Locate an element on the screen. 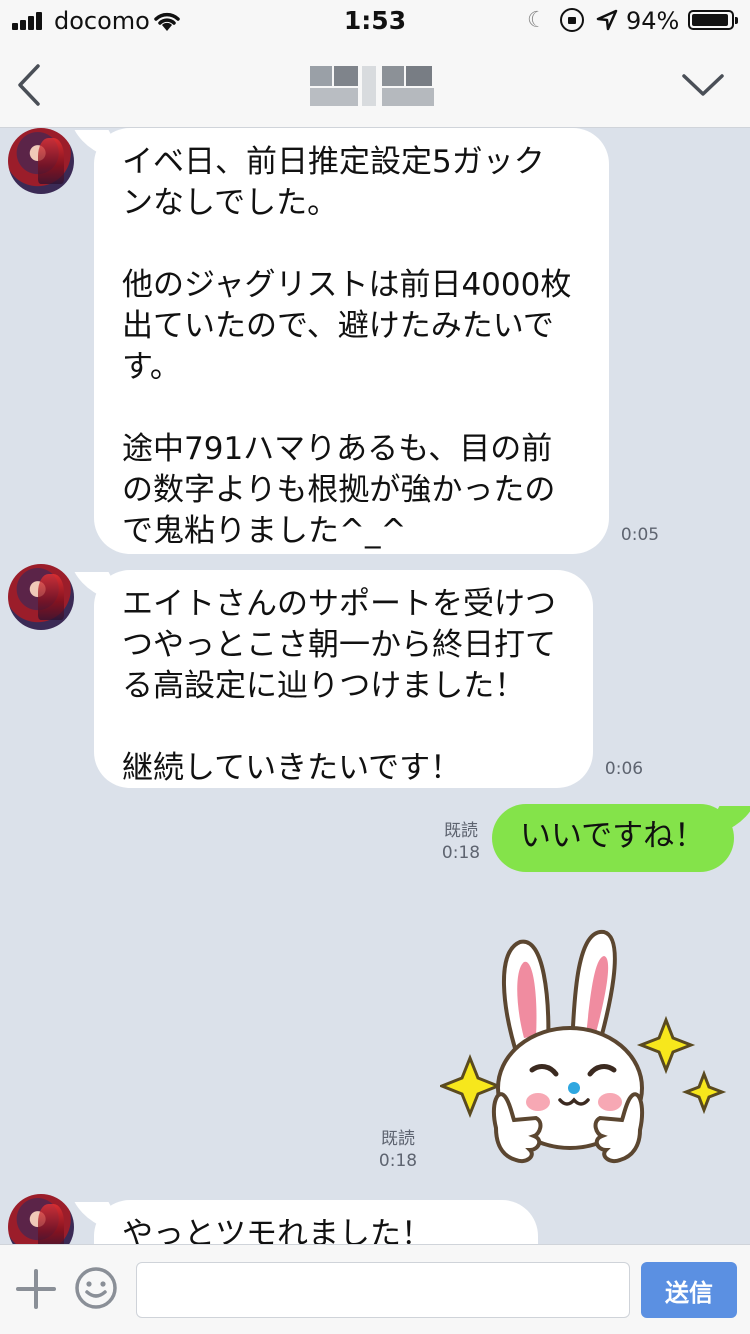 The width and height of the screenshot is (750, 1334). send-button: 送信 is located at coordinates (689, 1290).